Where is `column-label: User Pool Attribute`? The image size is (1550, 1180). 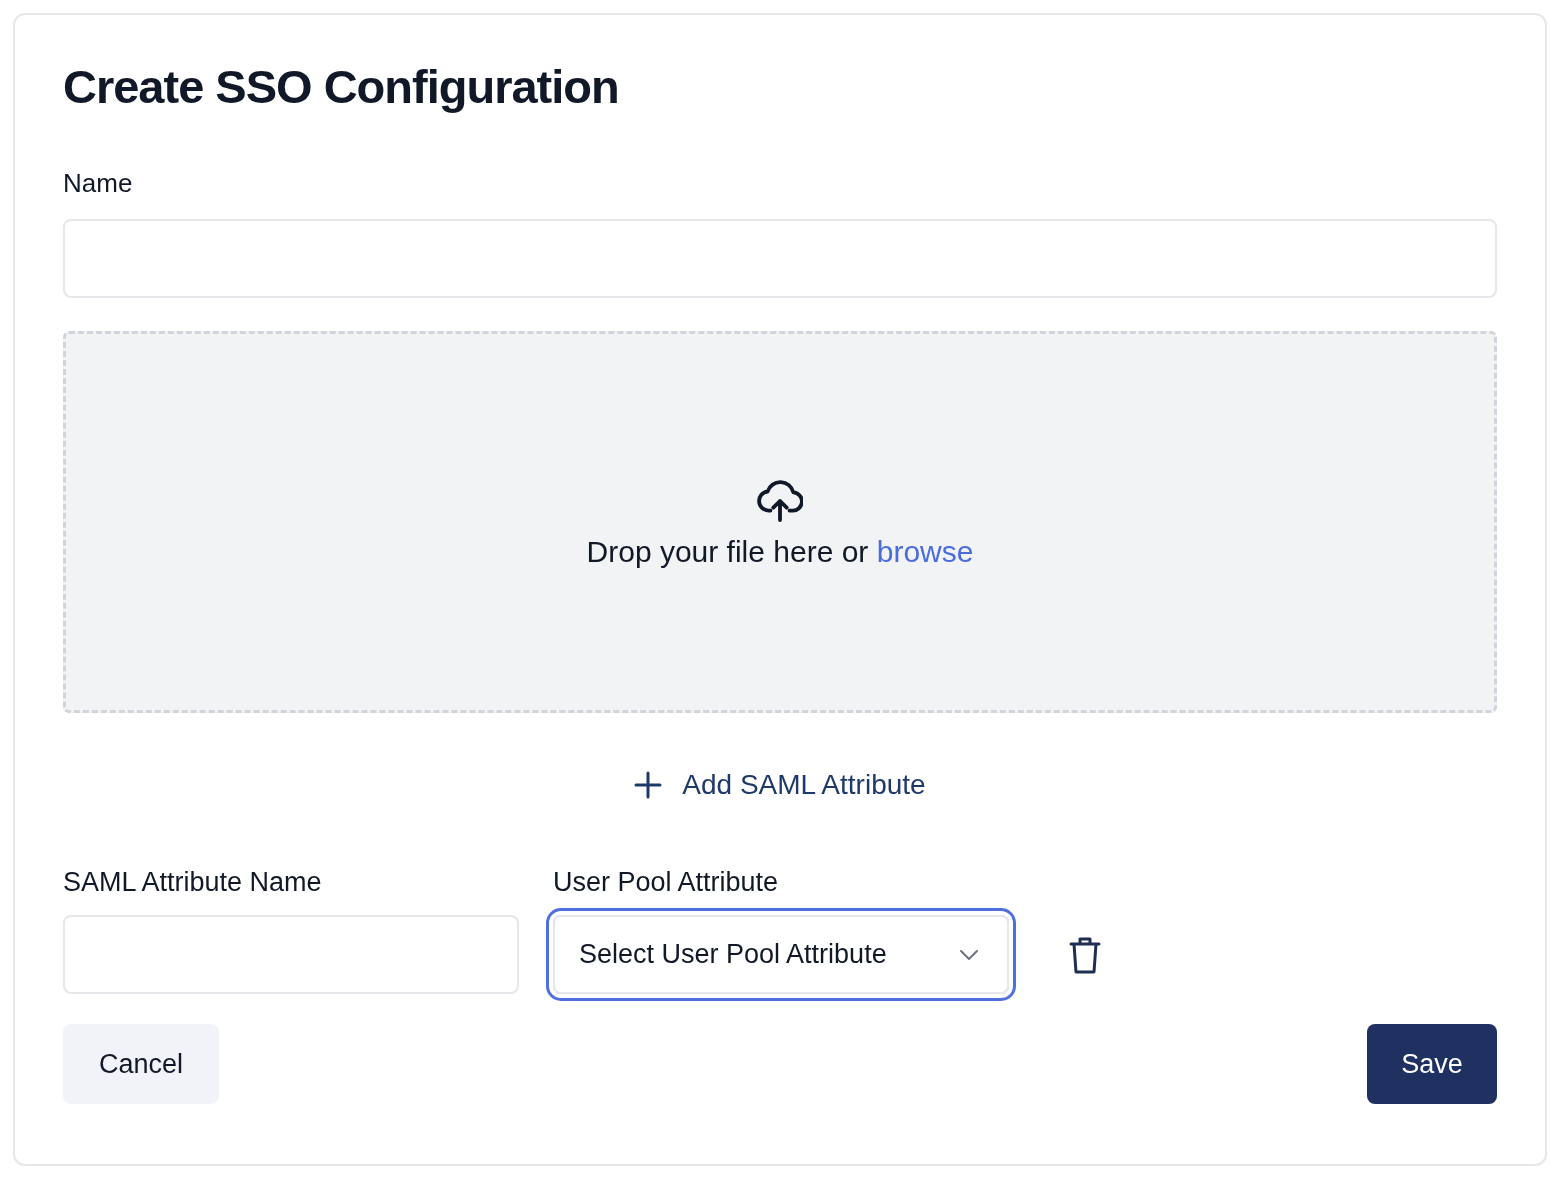 column-label: User Pool Attribute is located at coordinates (666, 882).